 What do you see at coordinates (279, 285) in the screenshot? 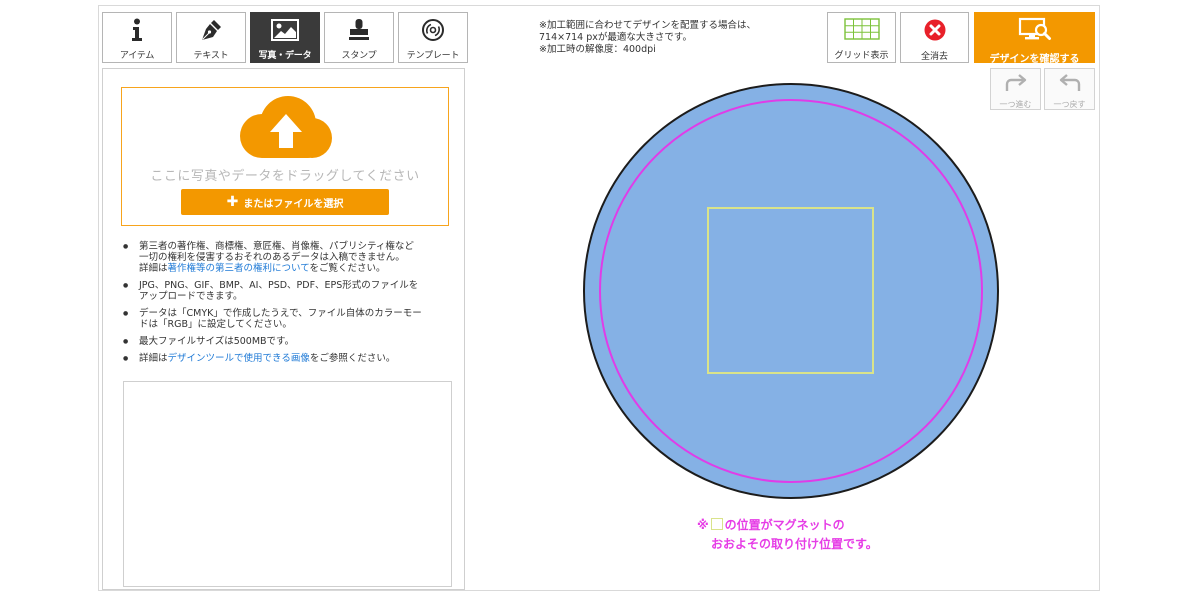
I see `note-text: JPG、PNG、GIF、BMP、AI、PSD、PDF、EPS形式のファイルを` at bounding box center [279, 285].